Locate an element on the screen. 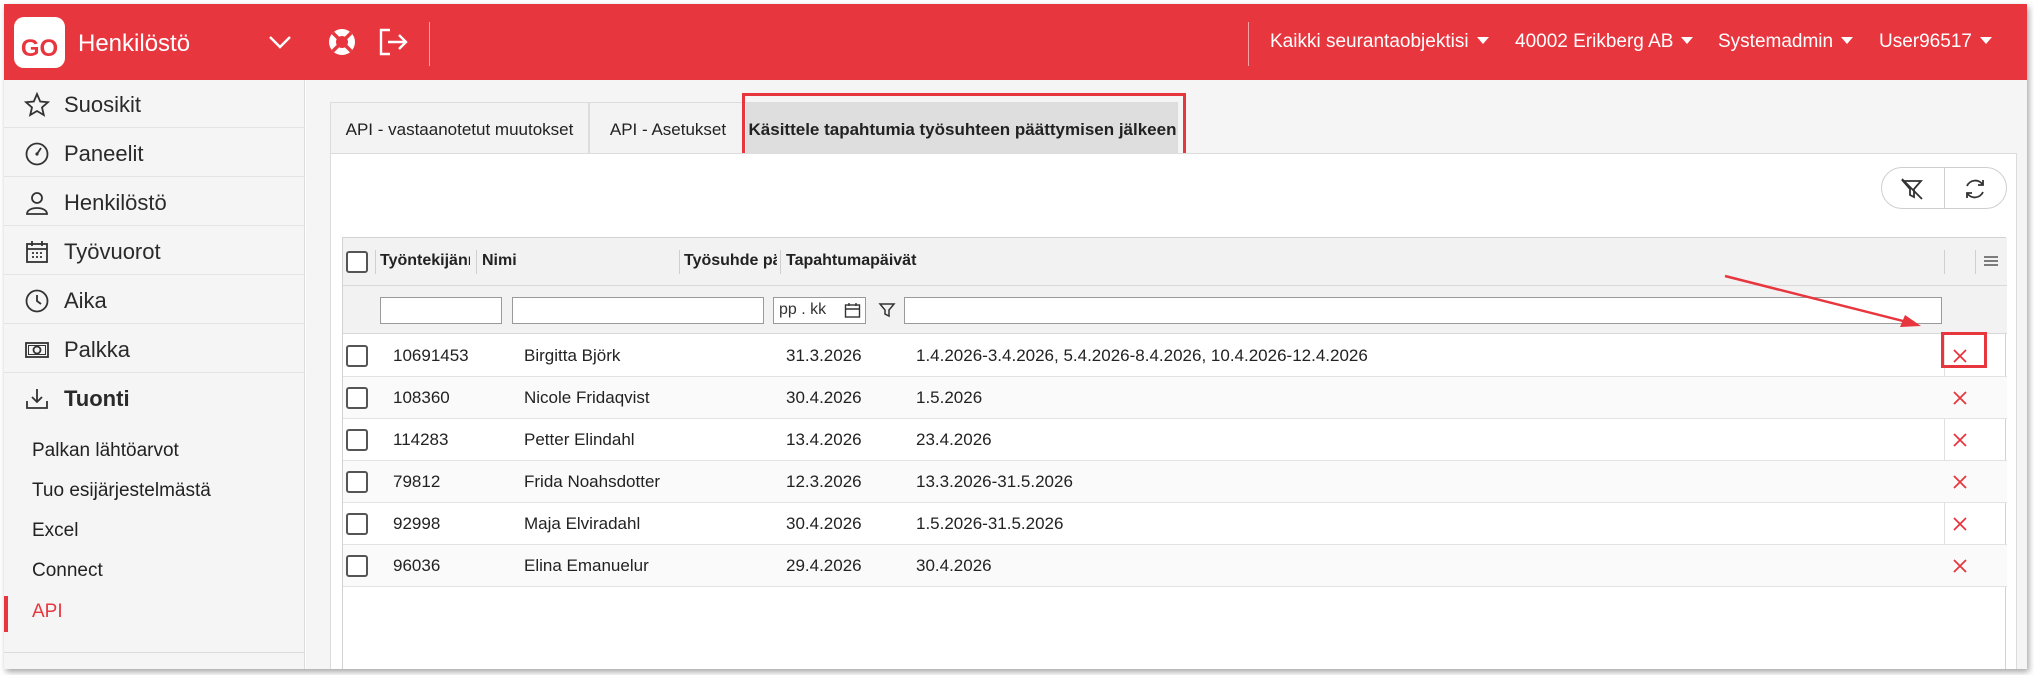 This screenshot has width=2034, height=675. app-title: Henkilöstö is located at coordinates (134, 44).